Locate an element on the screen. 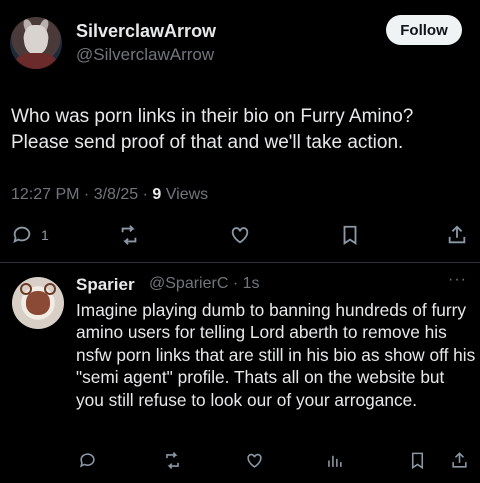  author-name: SilverclawArrow is located at coordinates (146, 31).